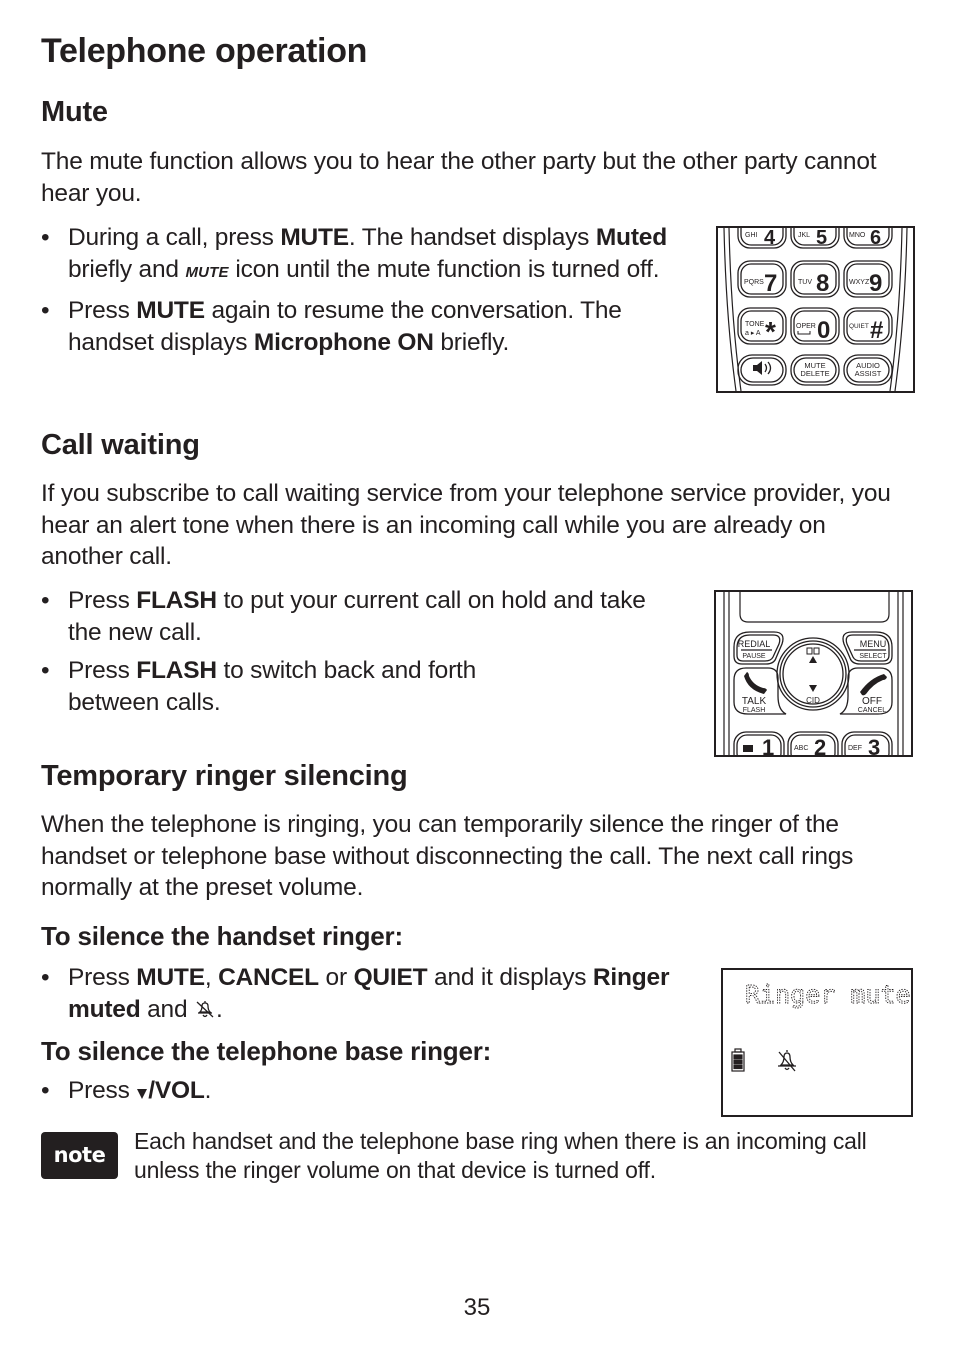 This screenshot has width=954, height=1354. What do you see at coordinates (762, 368) in the screenshot?
I see `speaker-icon` at bounding box center [762, 368].